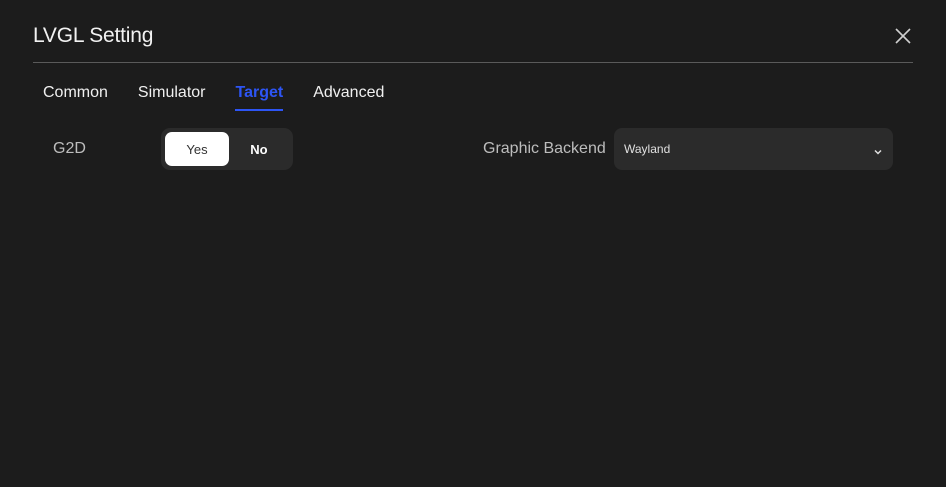 The image size is (946, 487). I want to click on tab-common: Common, so click(75, 96).